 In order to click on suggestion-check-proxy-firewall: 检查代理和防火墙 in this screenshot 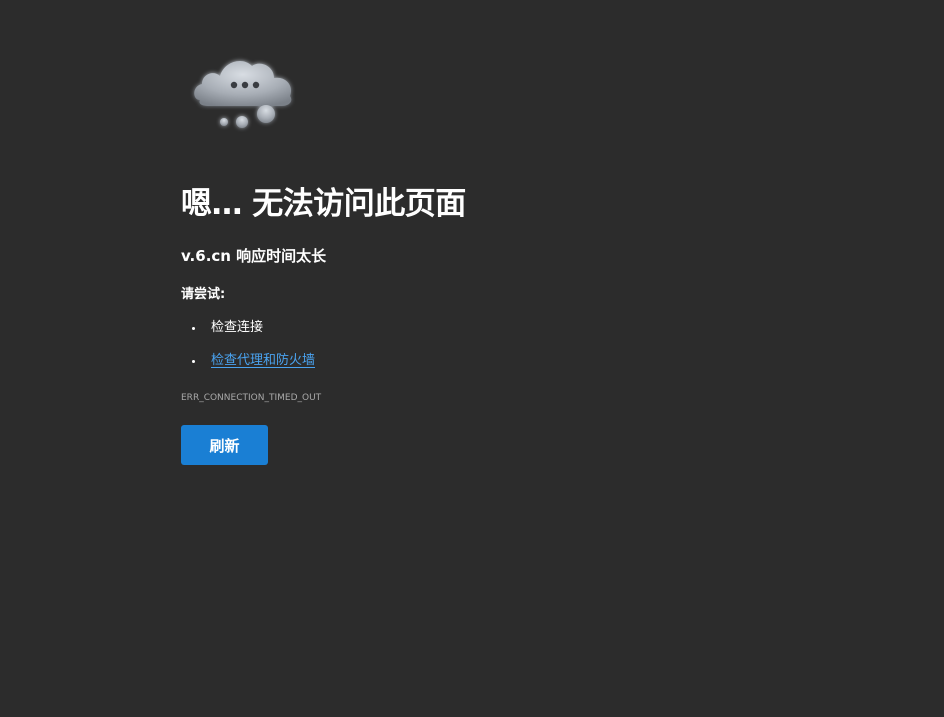, I will do `click(248, 361)`.